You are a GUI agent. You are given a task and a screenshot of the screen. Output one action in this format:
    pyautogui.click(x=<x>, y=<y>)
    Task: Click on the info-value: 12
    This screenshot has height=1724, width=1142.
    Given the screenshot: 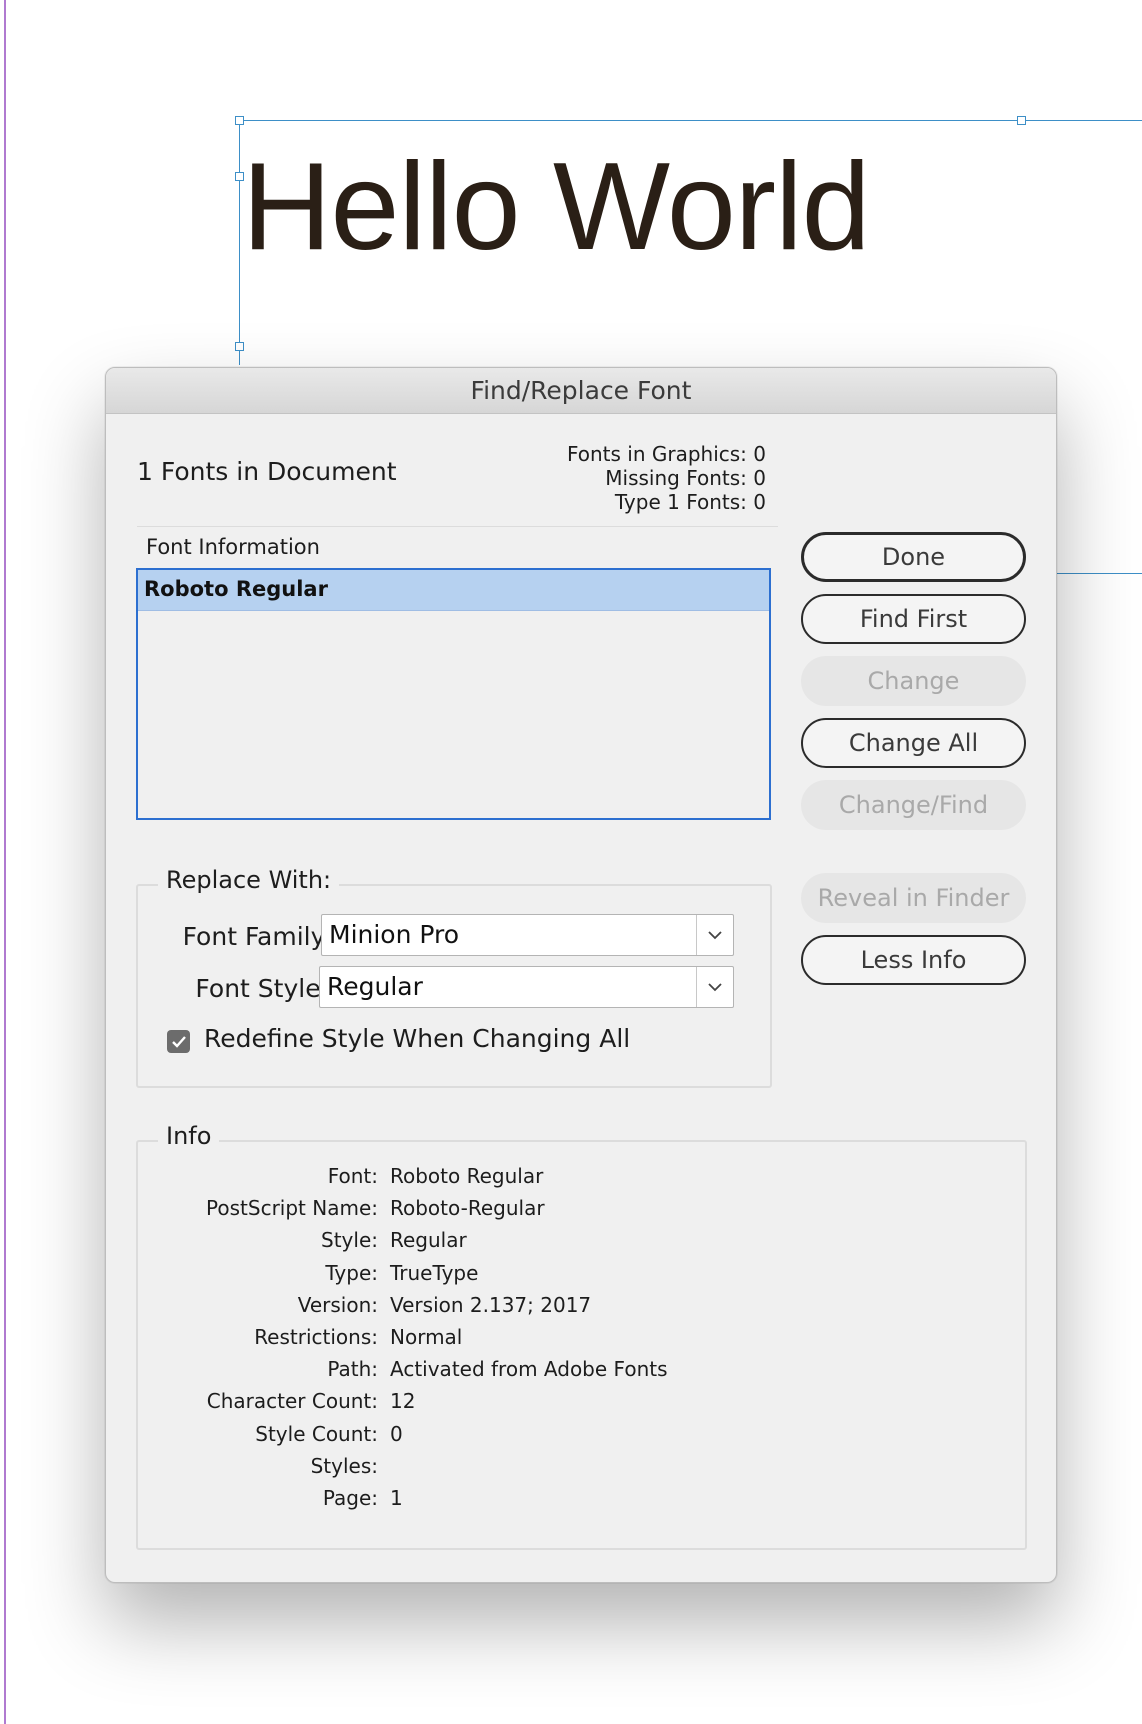 What is the action you would take?
    pyautogui.click(x=403, y=1401)
    